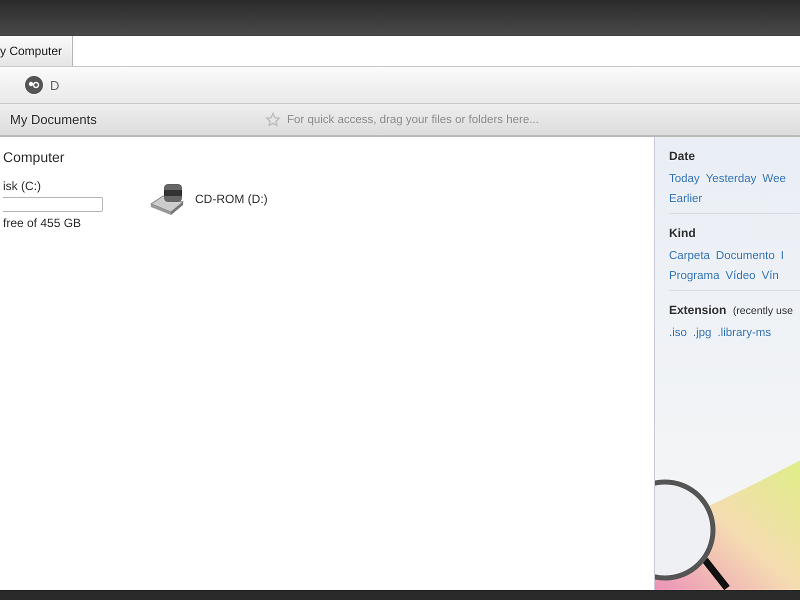 The image size is (800, 600). Describe the element at coordinates (782, 256) in the screenshot. I see `filter-link: I` at that location.